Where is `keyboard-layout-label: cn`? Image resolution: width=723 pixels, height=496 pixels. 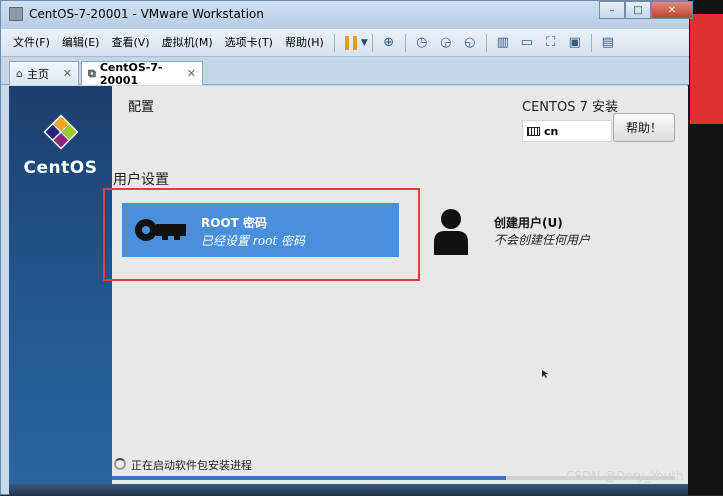 keyboard-layout-label: cn is located at coordinates (551, 131).